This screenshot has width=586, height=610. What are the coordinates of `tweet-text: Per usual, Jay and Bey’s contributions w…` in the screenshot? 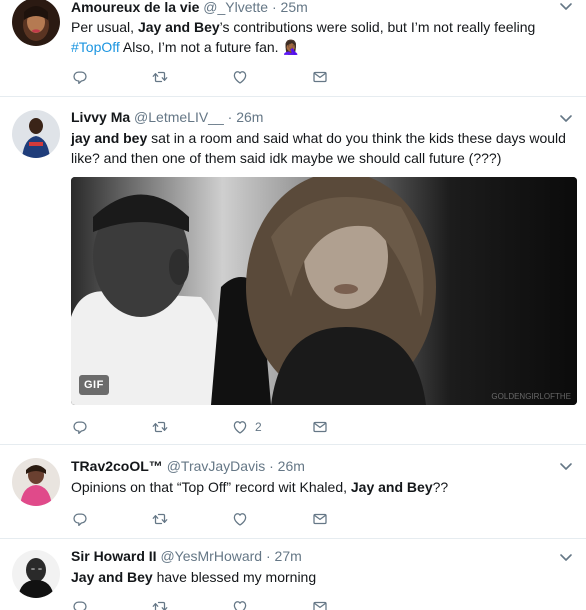 It's located at (321, 37).